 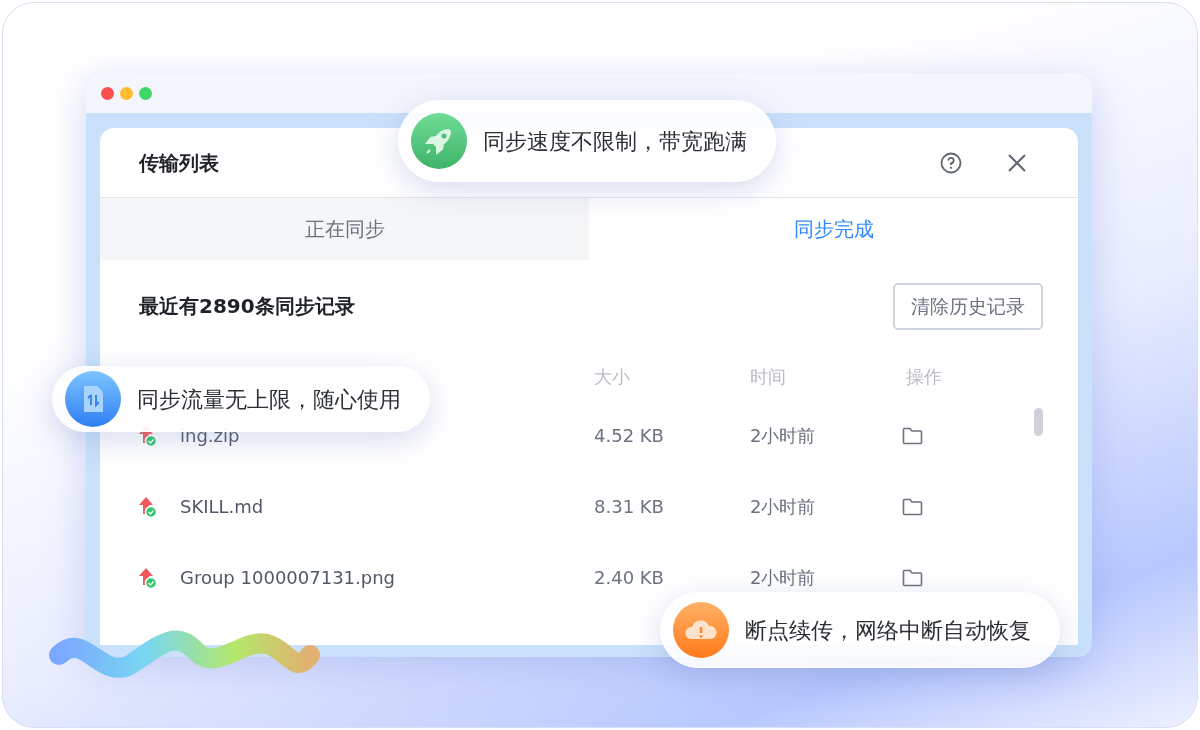 I want to click on scrollbar-thumb, so click(x=1038, y=422).